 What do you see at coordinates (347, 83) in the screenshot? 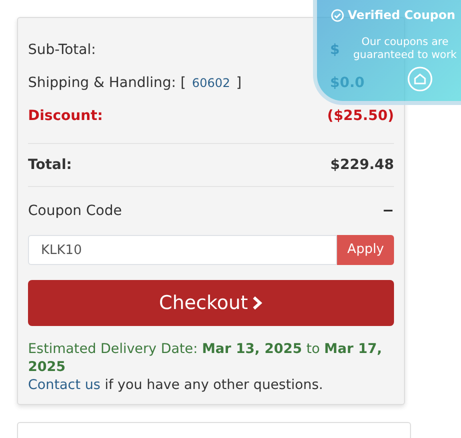
I see `summary-value: $0.0` at bounding box center [347, 83].